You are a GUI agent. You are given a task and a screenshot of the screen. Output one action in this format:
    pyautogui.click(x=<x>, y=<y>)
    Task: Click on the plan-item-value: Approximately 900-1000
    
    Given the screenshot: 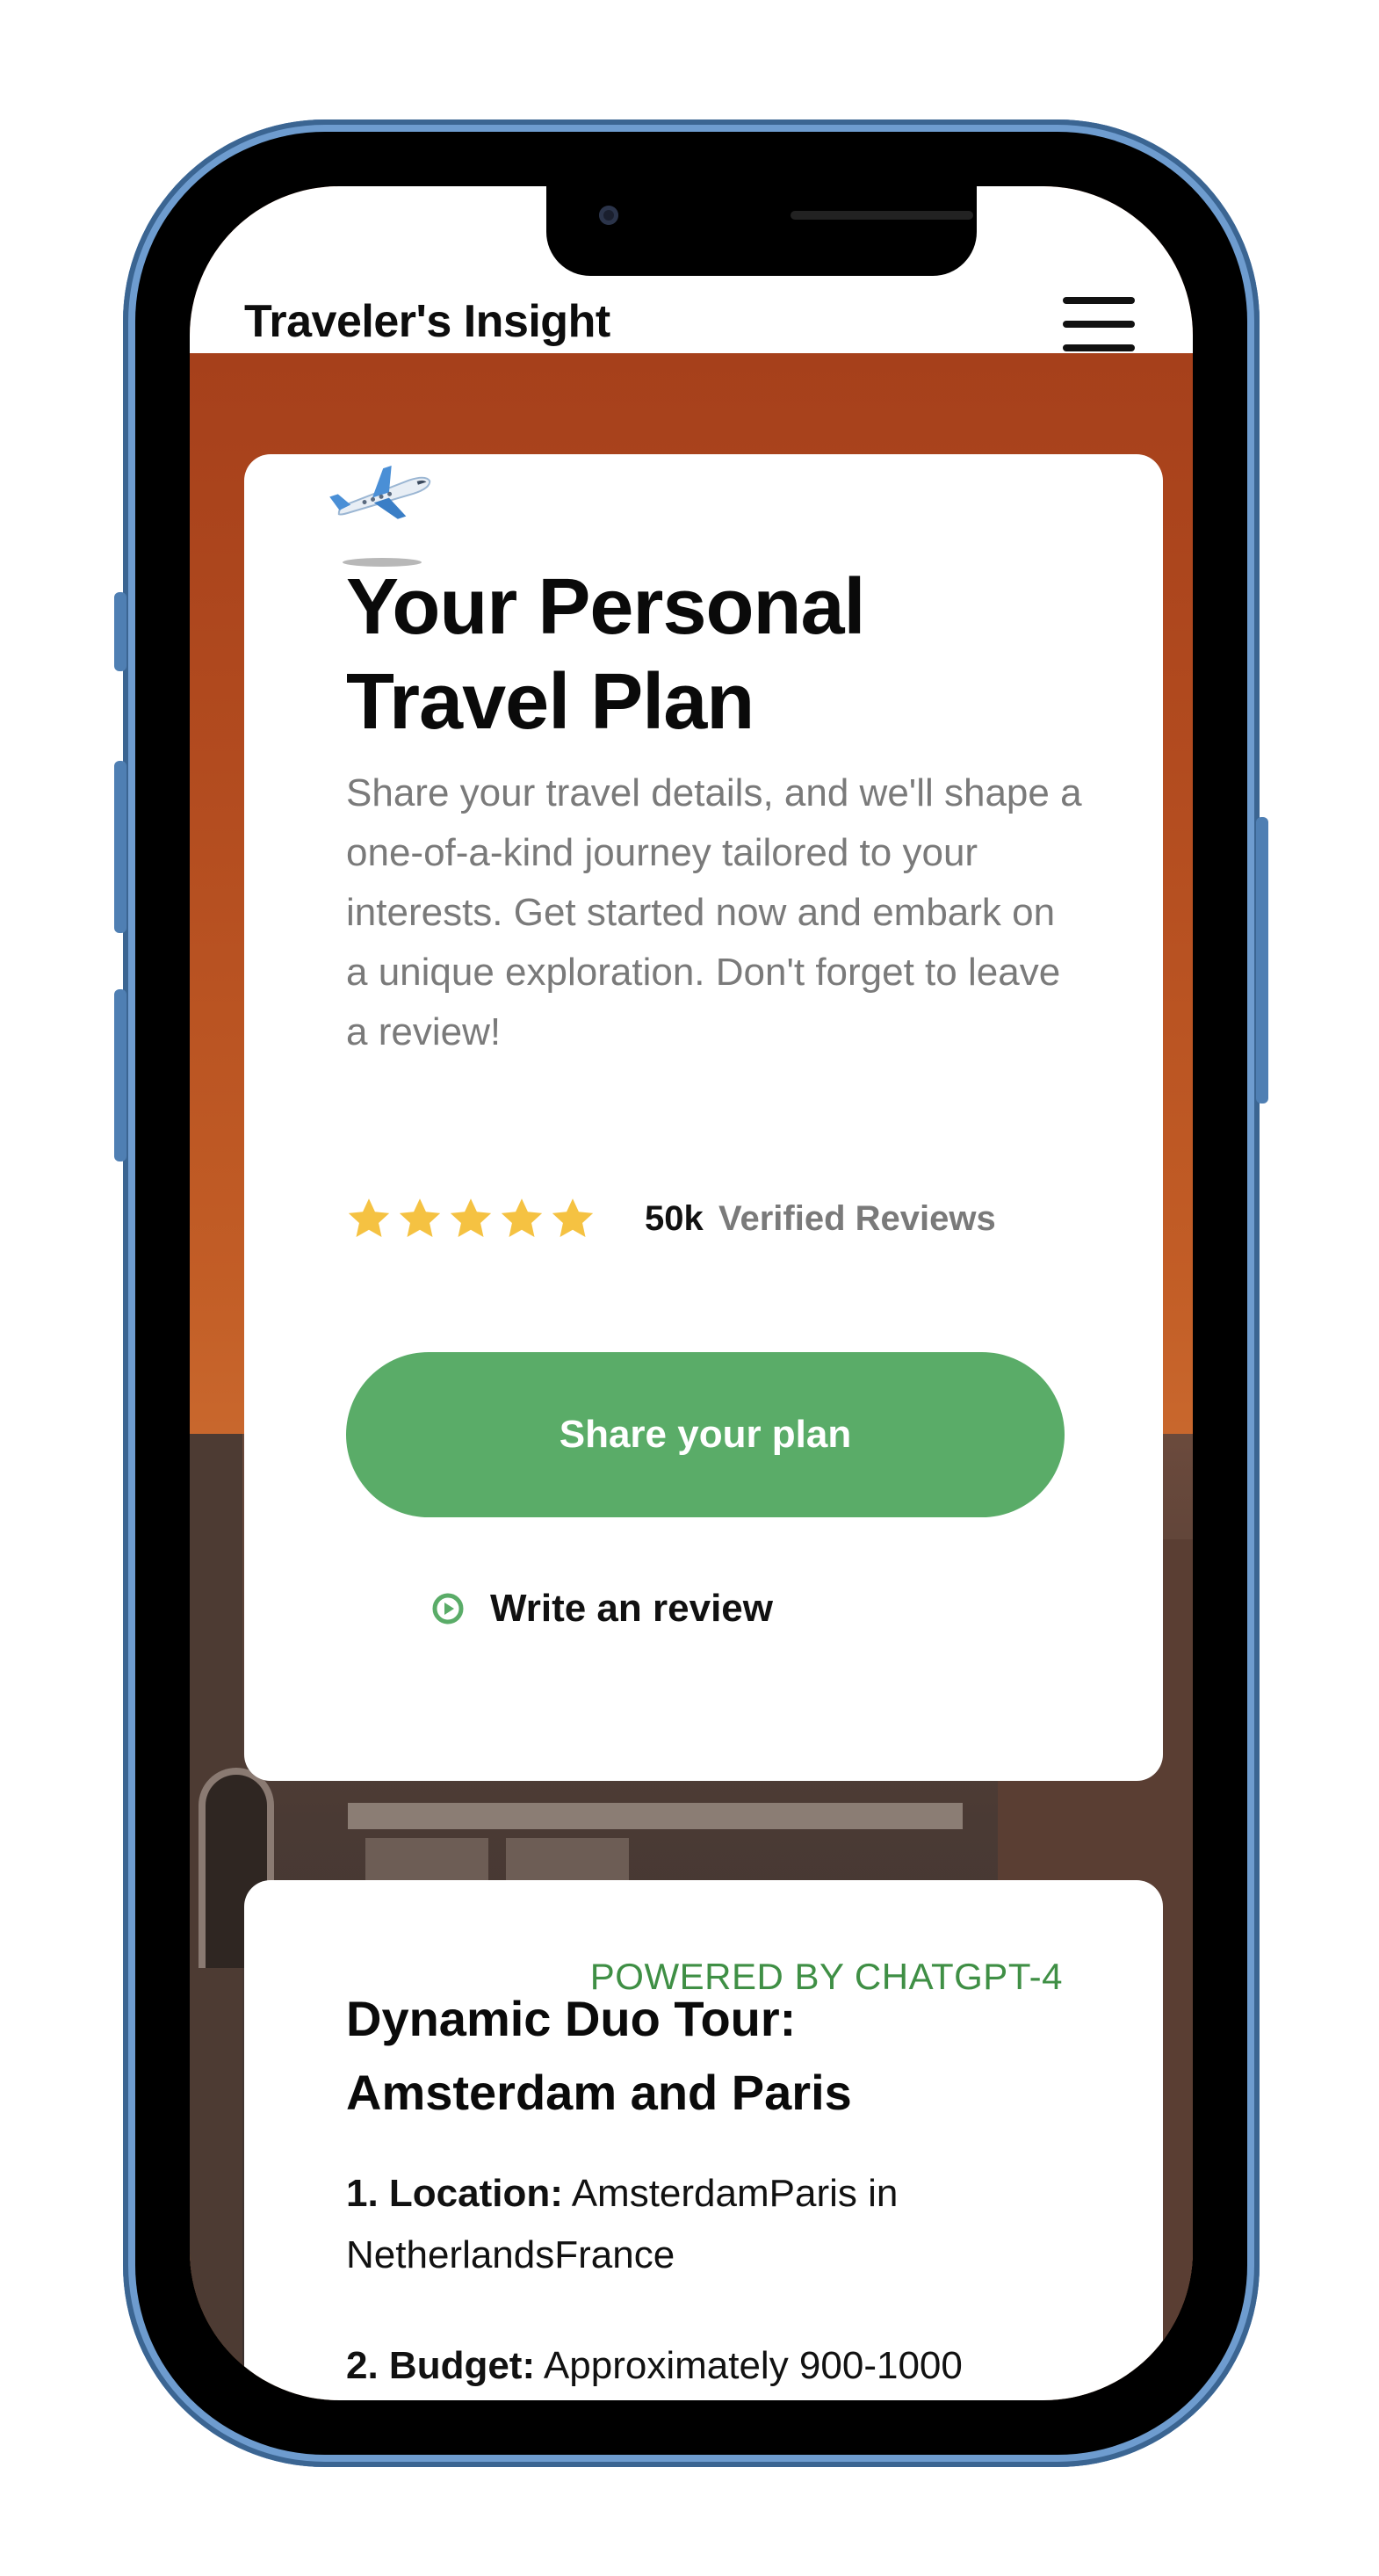 What is the action you would take?
    pyautogui.click(x=753, y=2365)
    